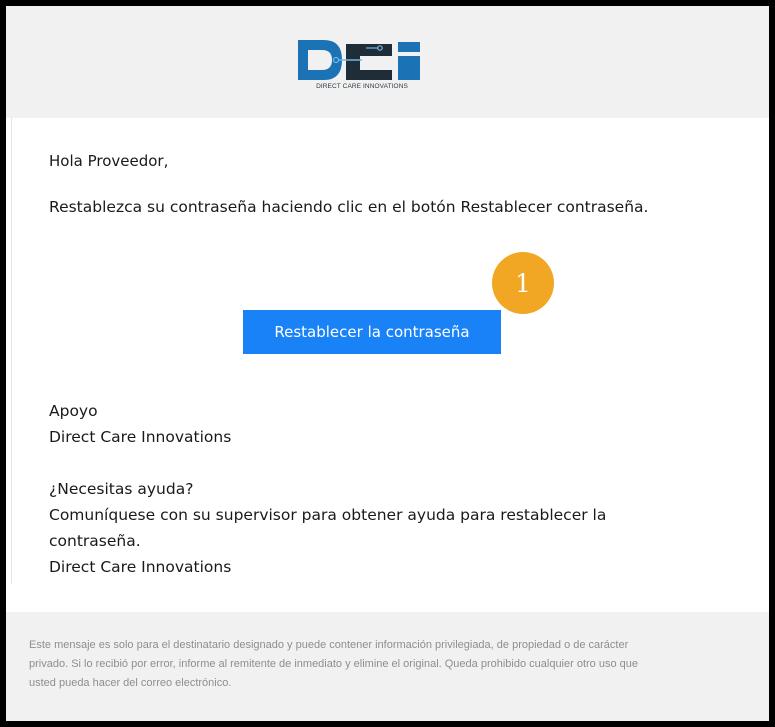 The image size is (775, 727). I want to click on reset-password-button: Restablecer la contraseña, so click(372, 332).